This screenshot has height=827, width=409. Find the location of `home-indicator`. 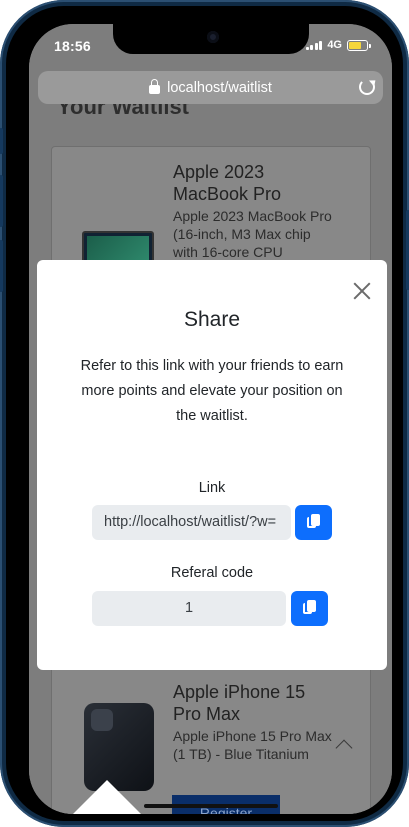

home-indicator is located at coordinates (211, 806).